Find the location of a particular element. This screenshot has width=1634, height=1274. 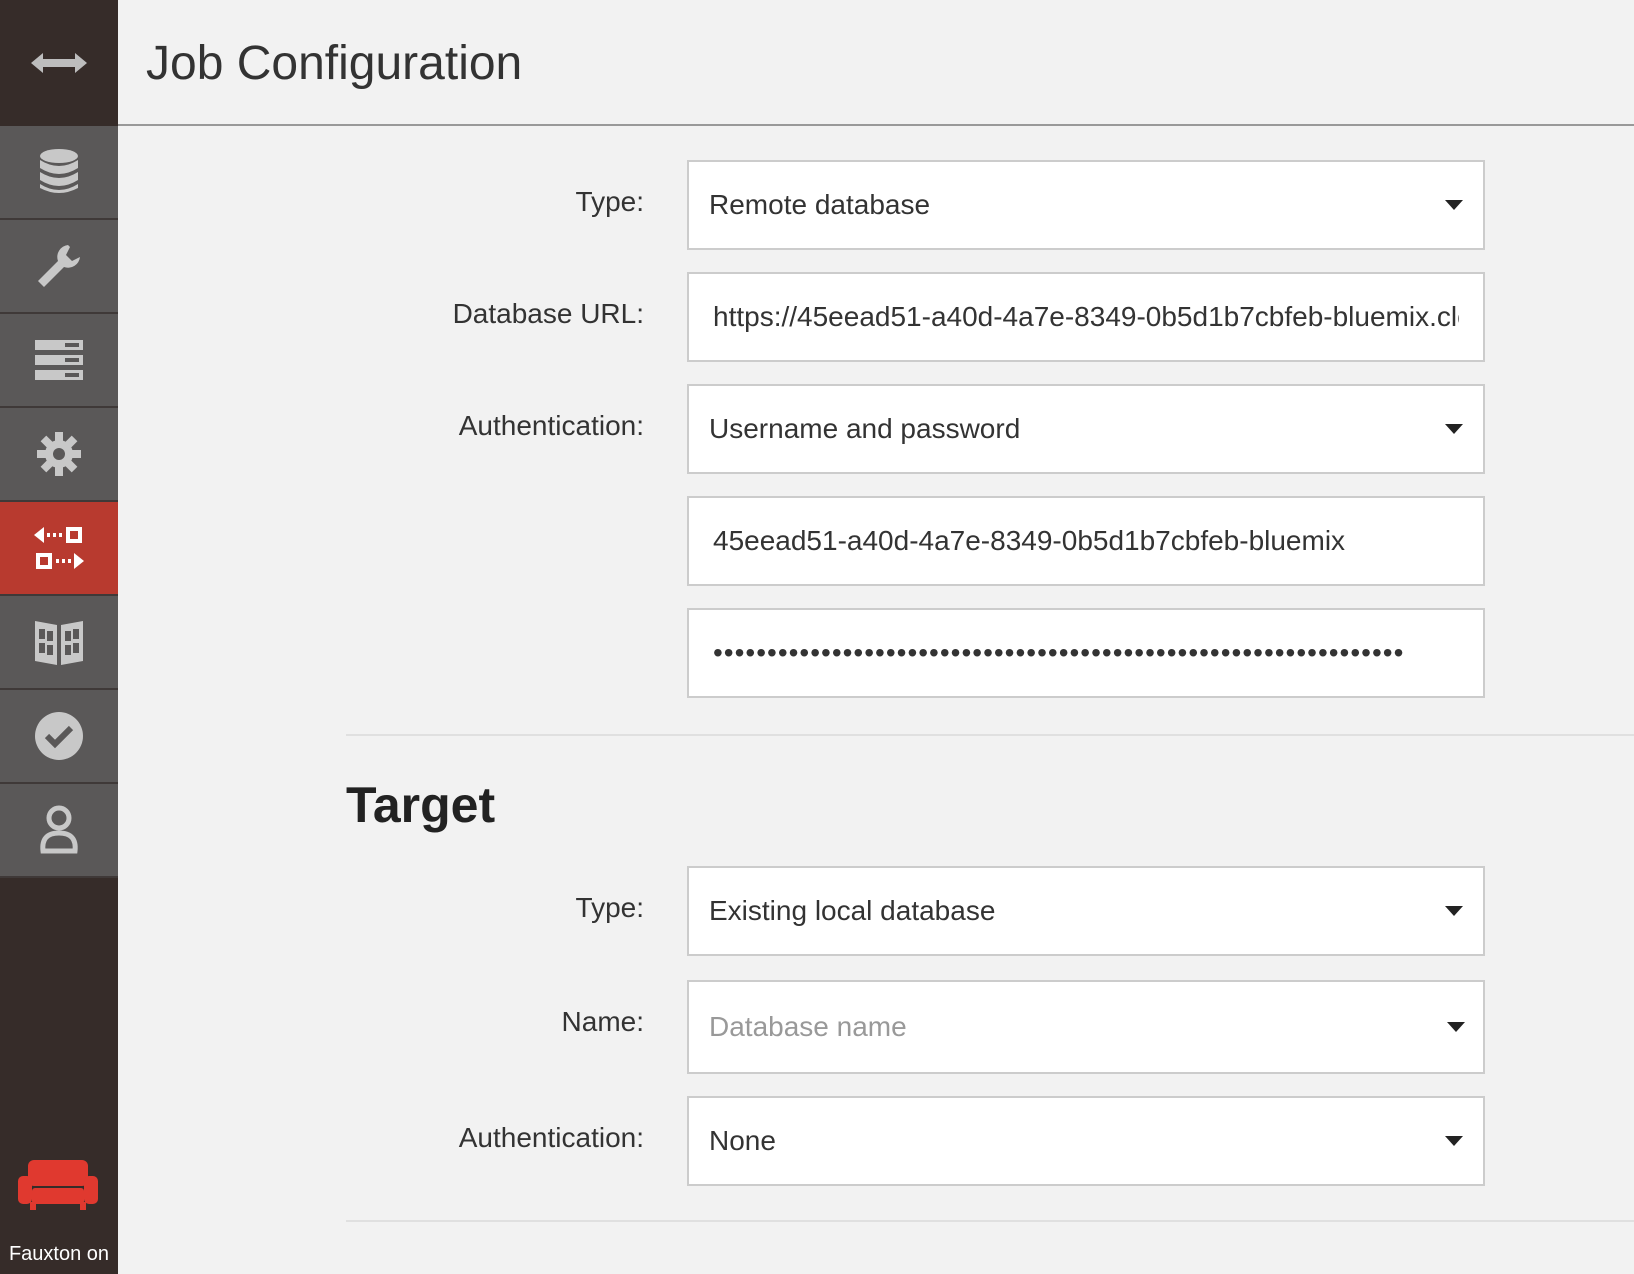

source-username-field is located at coordinates (1086, 541).